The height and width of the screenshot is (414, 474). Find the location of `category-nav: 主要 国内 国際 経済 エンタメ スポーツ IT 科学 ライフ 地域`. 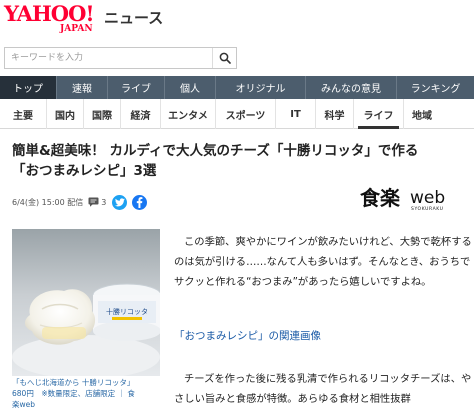

category-nav: 主要 国内 国際 経済 エンタメ スポーツ IT 科学 ライフ 地域 is located at coordinates (237, 114).